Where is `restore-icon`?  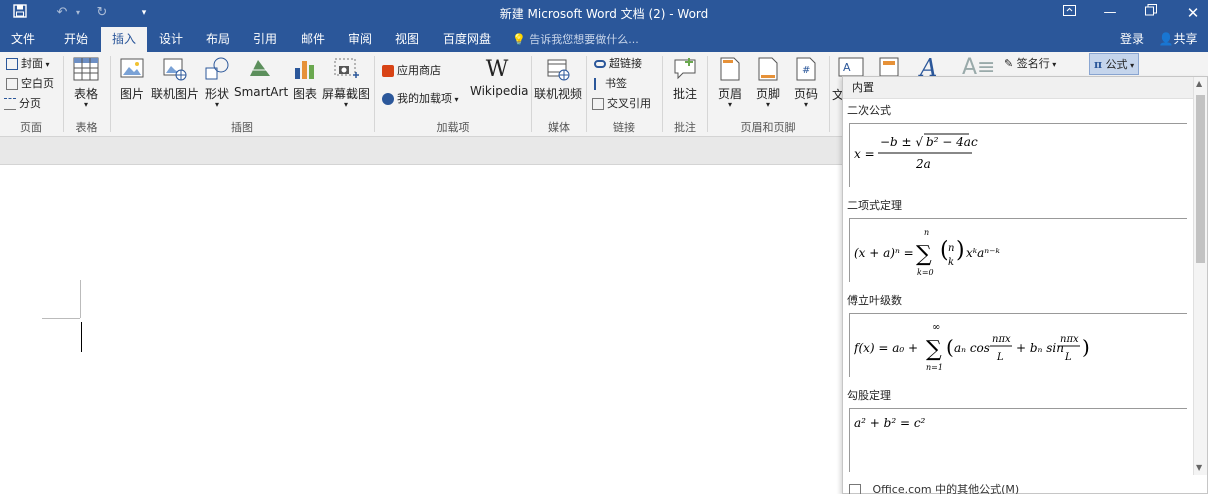
restore-icon is located at coordinates (1151, 13).